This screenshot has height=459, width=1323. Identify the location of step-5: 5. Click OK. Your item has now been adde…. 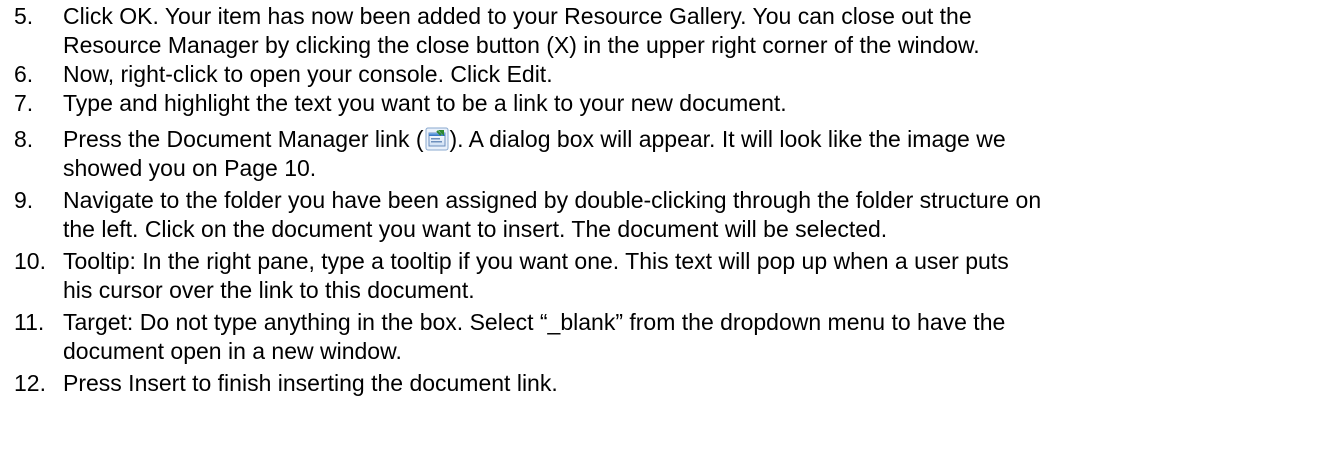
(668, 31).